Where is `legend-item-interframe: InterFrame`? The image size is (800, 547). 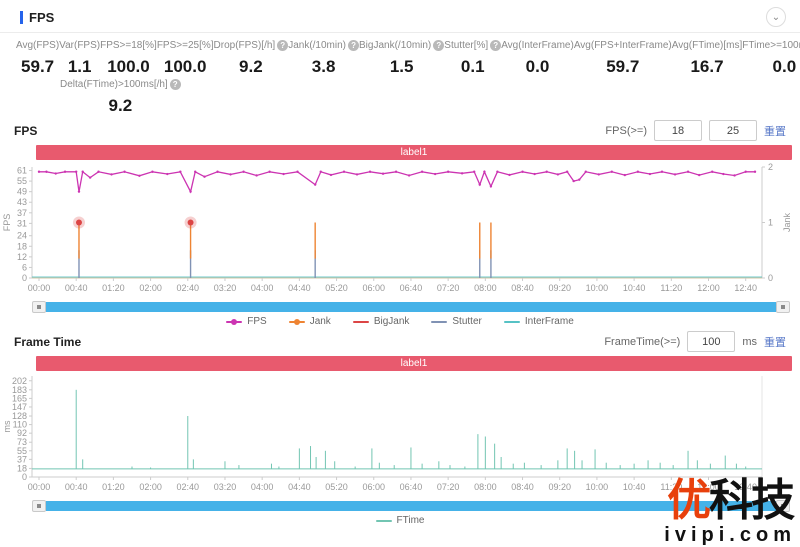 legend-item-interframe: InterFrame is located at coordinates (538, 321).